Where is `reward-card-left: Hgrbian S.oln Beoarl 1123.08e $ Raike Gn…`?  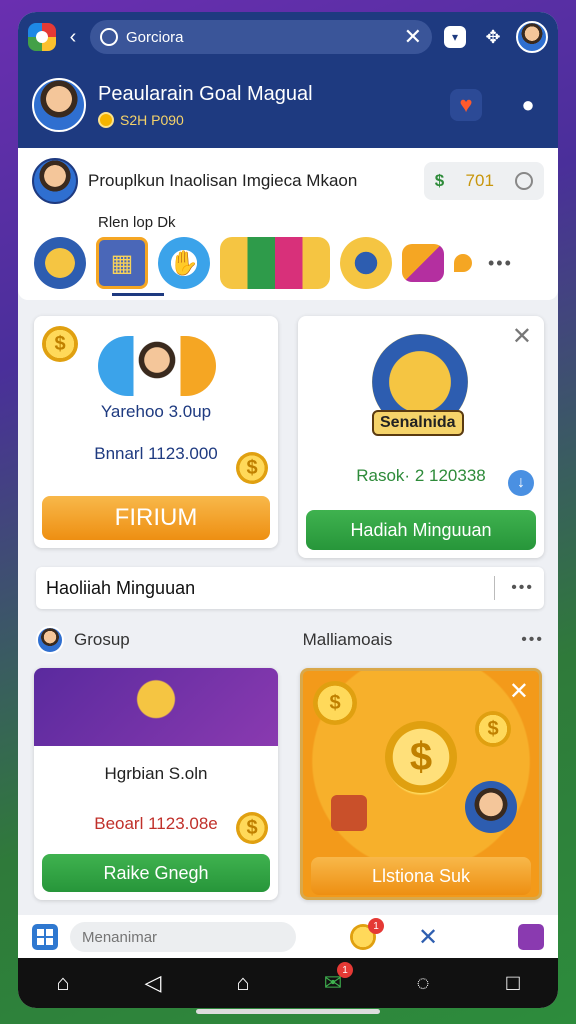 reward-card-left: Hgrbian S.oln Beoarl 1123.08e $ Raike Gn… is located at coordinates (156, 784).